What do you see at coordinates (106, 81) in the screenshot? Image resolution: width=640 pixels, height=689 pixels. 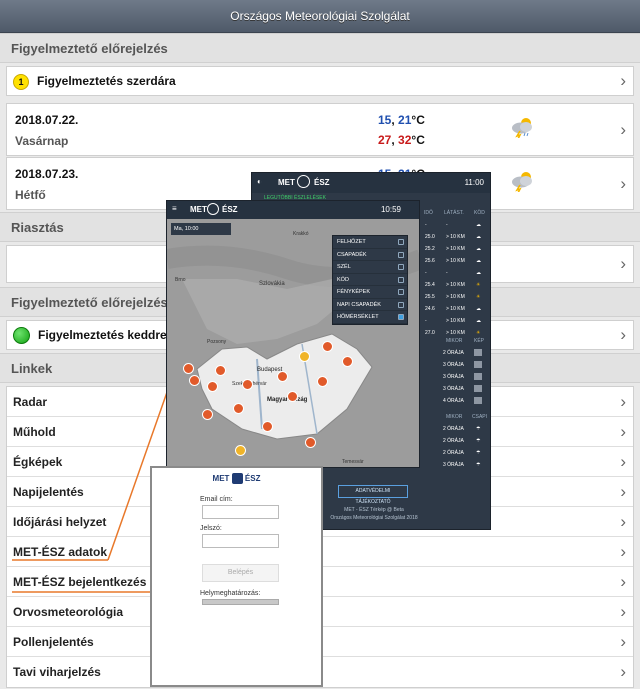 I see `warning-wednesday-label: Figyelmeztetés szerdára` at bounding box center [106, 81].